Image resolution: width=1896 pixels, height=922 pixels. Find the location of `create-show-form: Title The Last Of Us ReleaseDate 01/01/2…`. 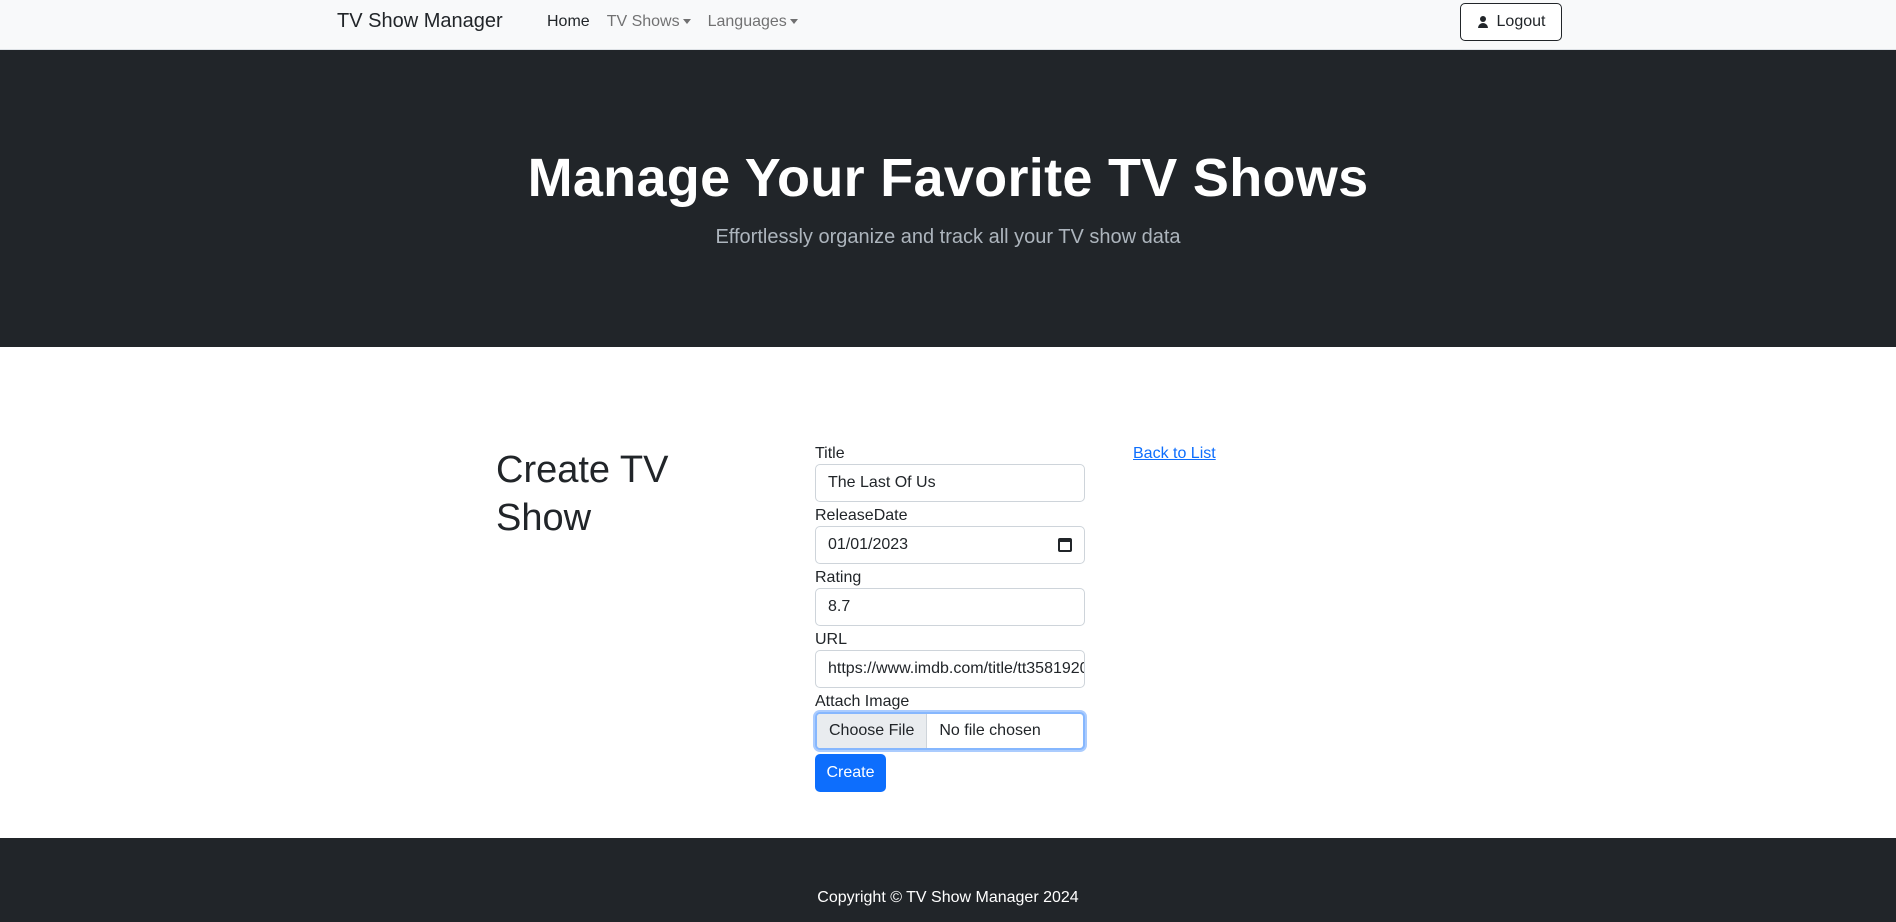

create-show-form: Title The Last Of Us ReleaseDate 01/01/2… is located at coordinates (950, 618).